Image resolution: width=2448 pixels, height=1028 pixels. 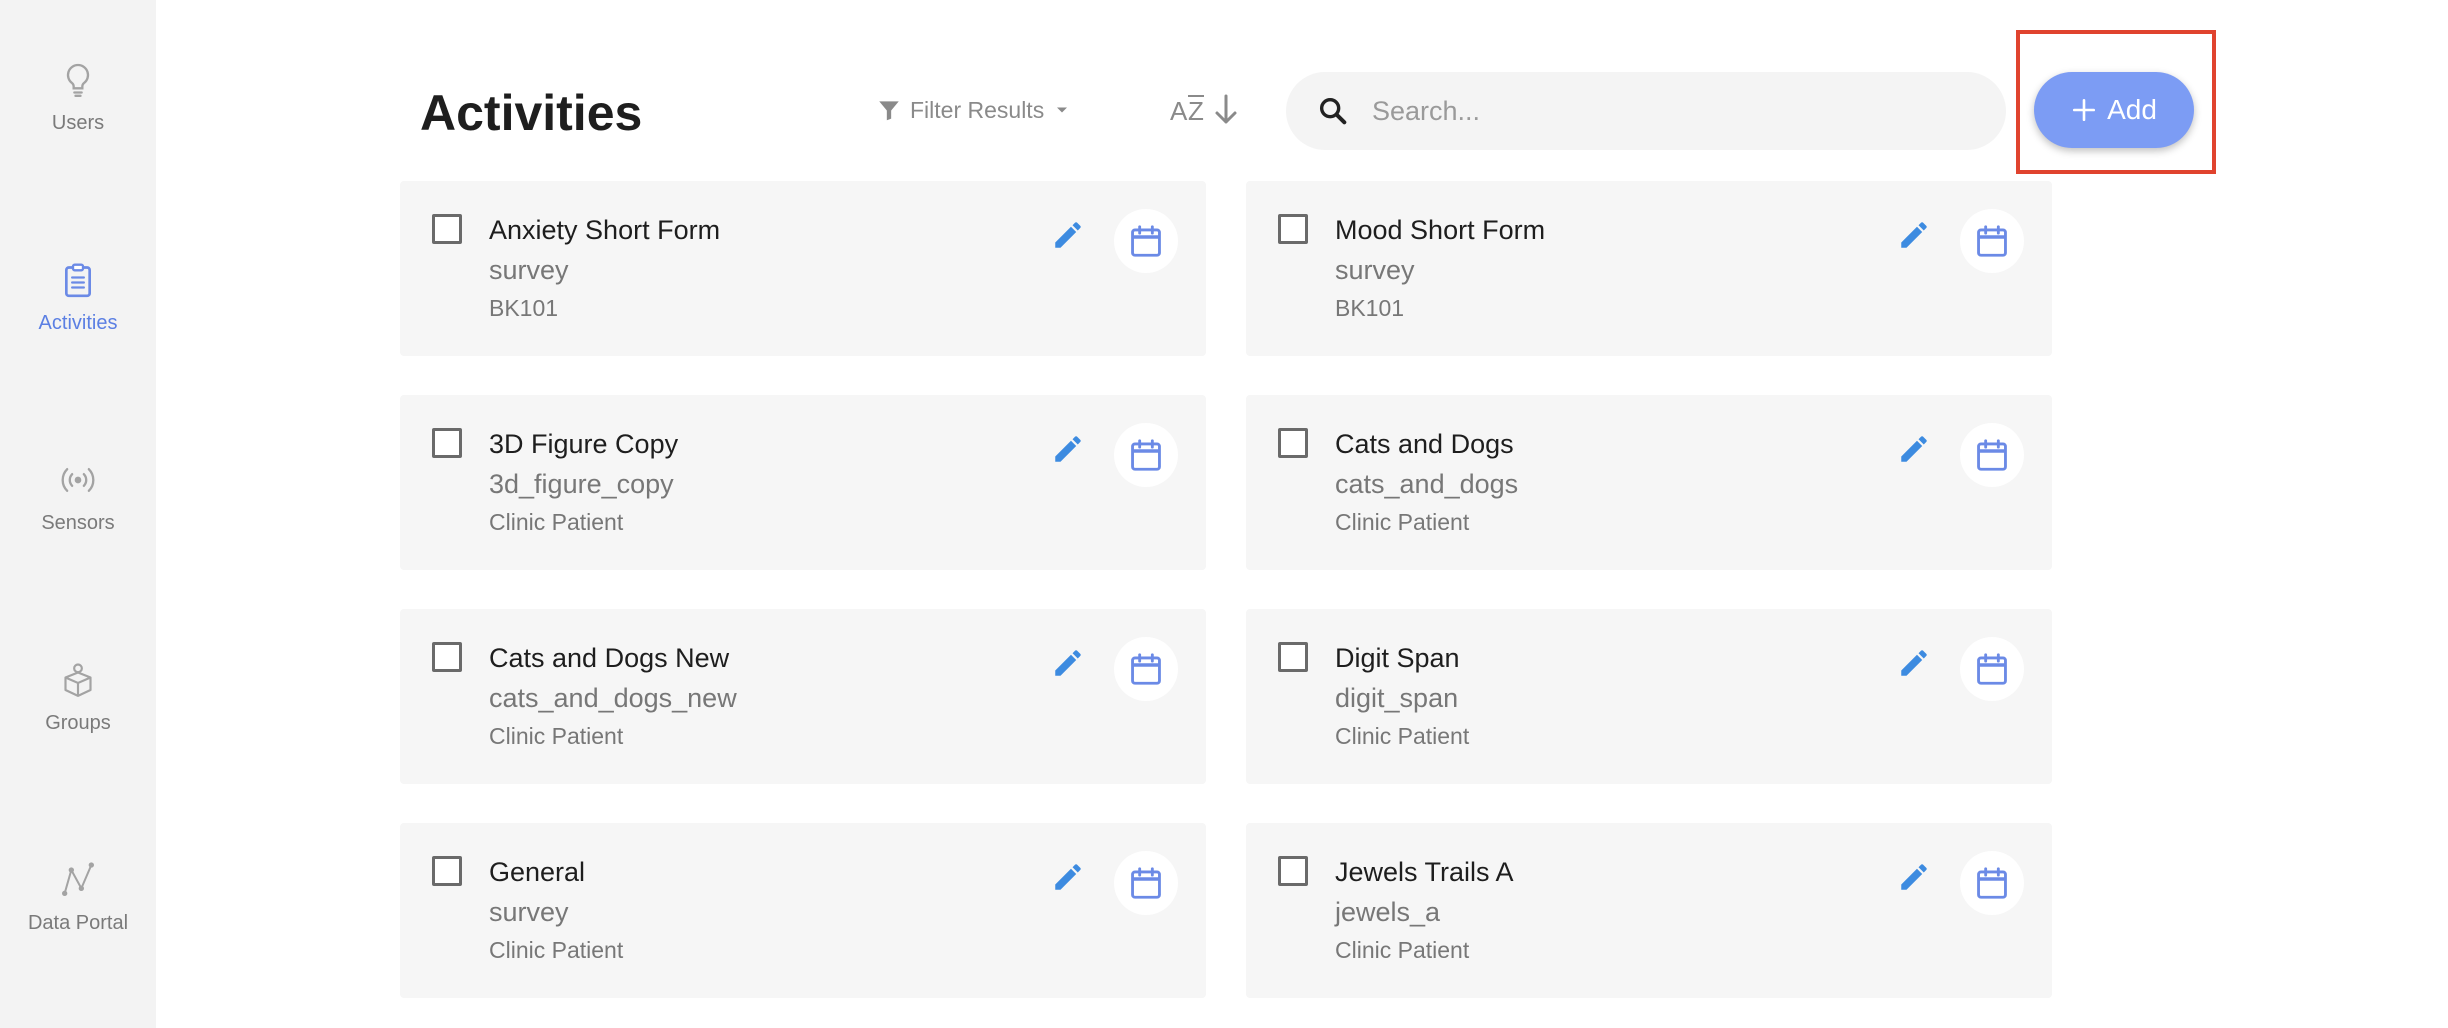 I want to click on lightbulb-icon, so click(x=78, y=80).